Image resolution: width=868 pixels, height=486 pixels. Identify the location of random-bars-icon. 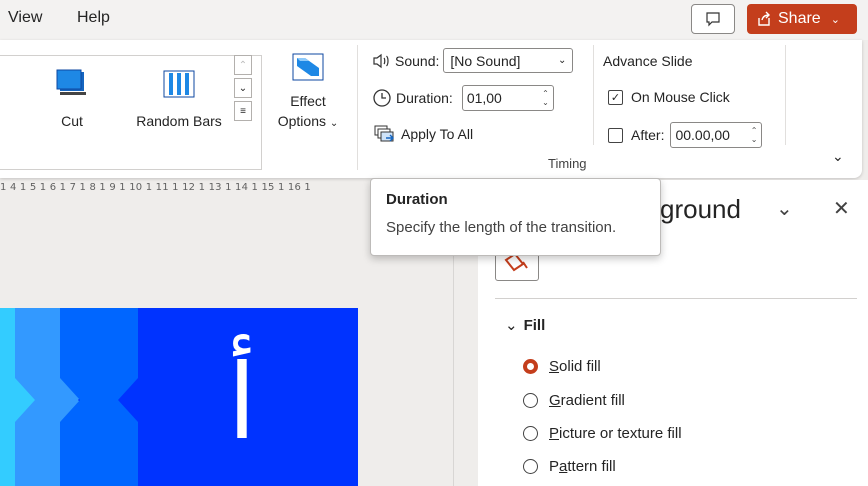
(179, 84).